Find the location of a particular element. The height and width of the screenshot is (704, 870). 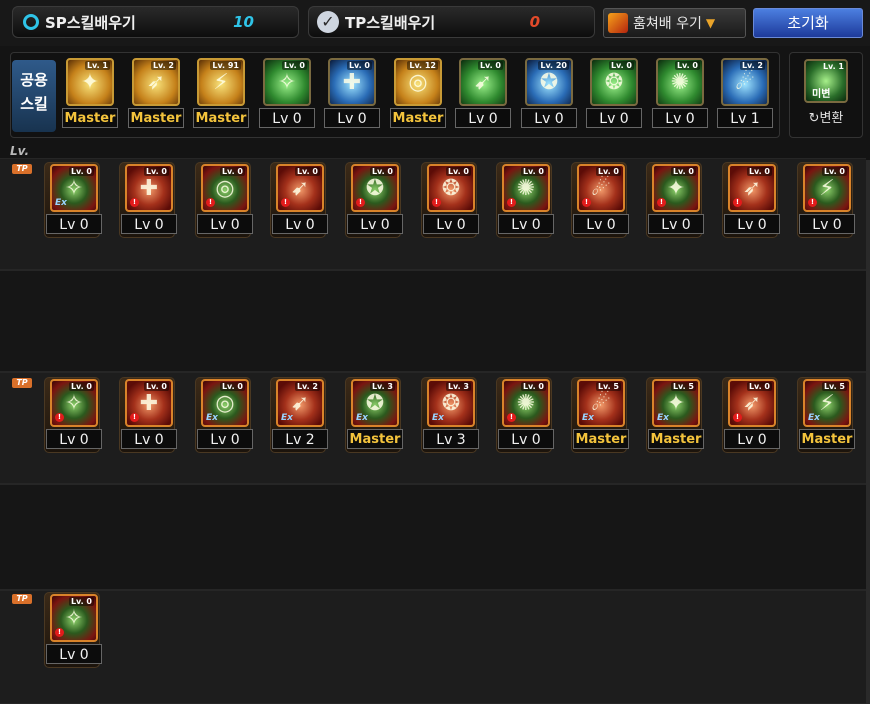

demon-icon: ❂ Lv. 3 Ex is located at coordinates (451, 403).